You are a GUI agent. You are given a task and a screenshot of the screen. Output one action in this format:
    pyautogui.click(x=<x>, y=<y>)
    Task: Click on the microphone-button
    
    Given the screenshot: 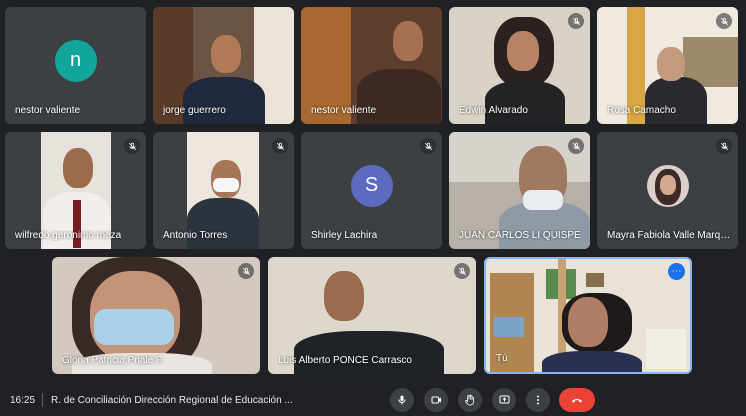 What is the action you would take?
    pyautogui.click(x=402, y=400)
    